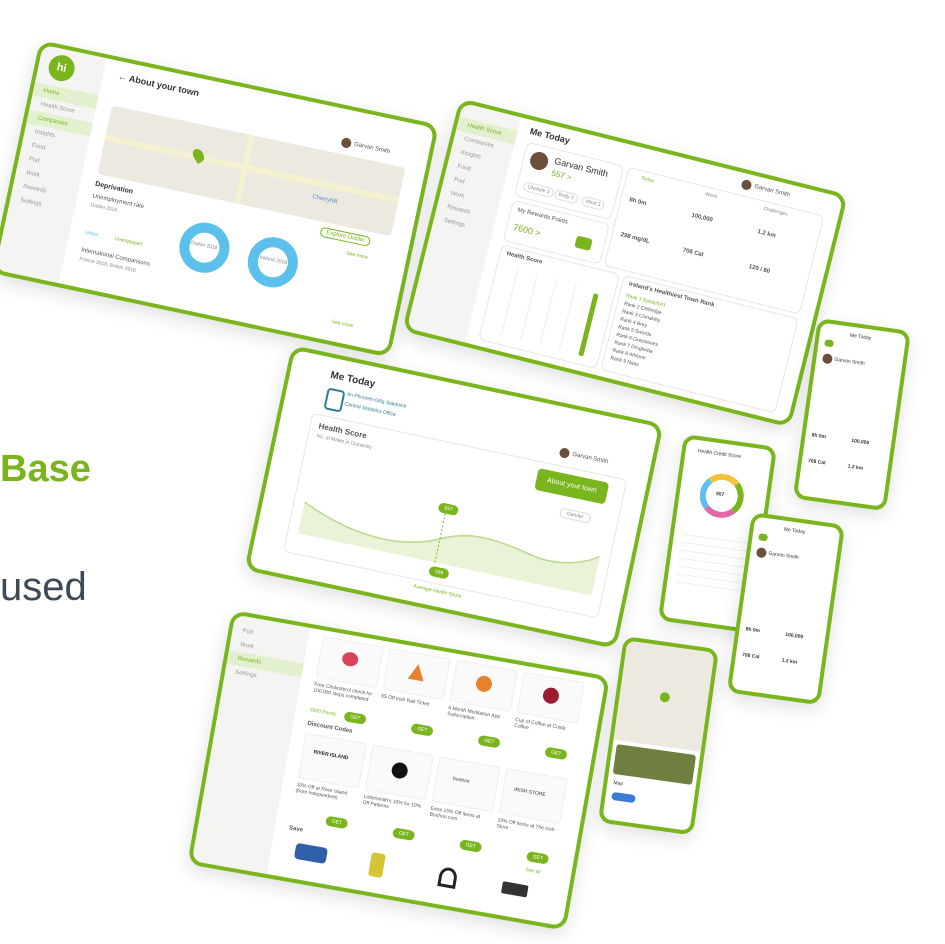  I want to click on phone-title: Health Credit Score, so click(719, 454).